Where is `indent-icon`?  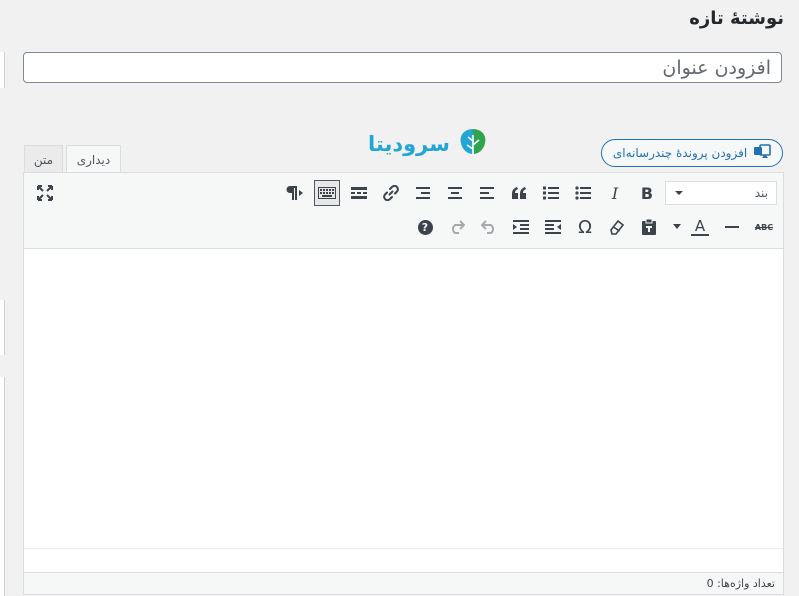 indent-icon is located at coordinates (521, 227).